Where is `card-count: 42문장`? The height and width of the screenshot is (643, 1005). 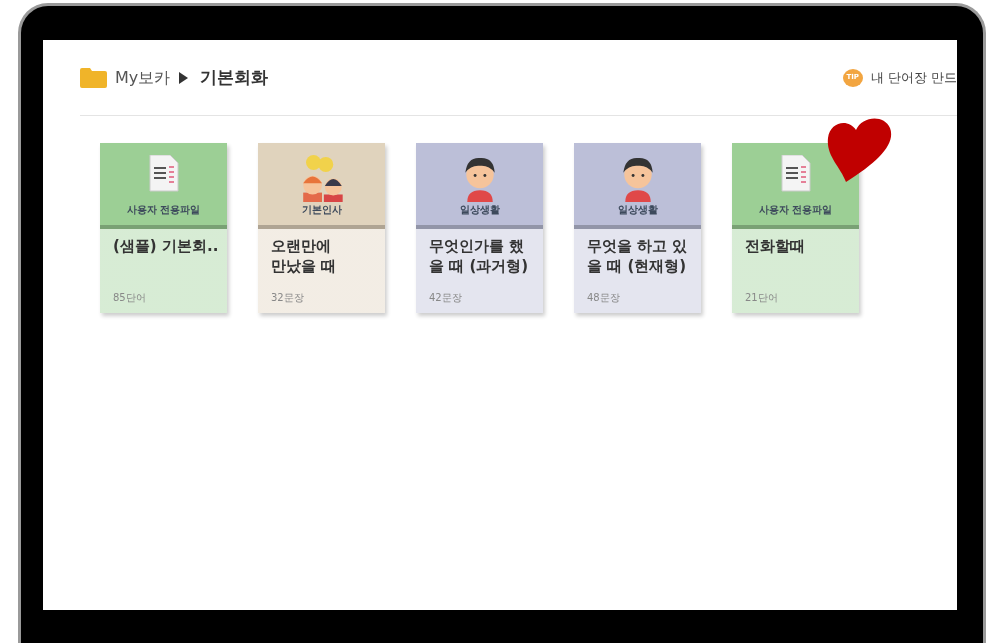 card-count: 42문장 is located at coordinates (446, 298).